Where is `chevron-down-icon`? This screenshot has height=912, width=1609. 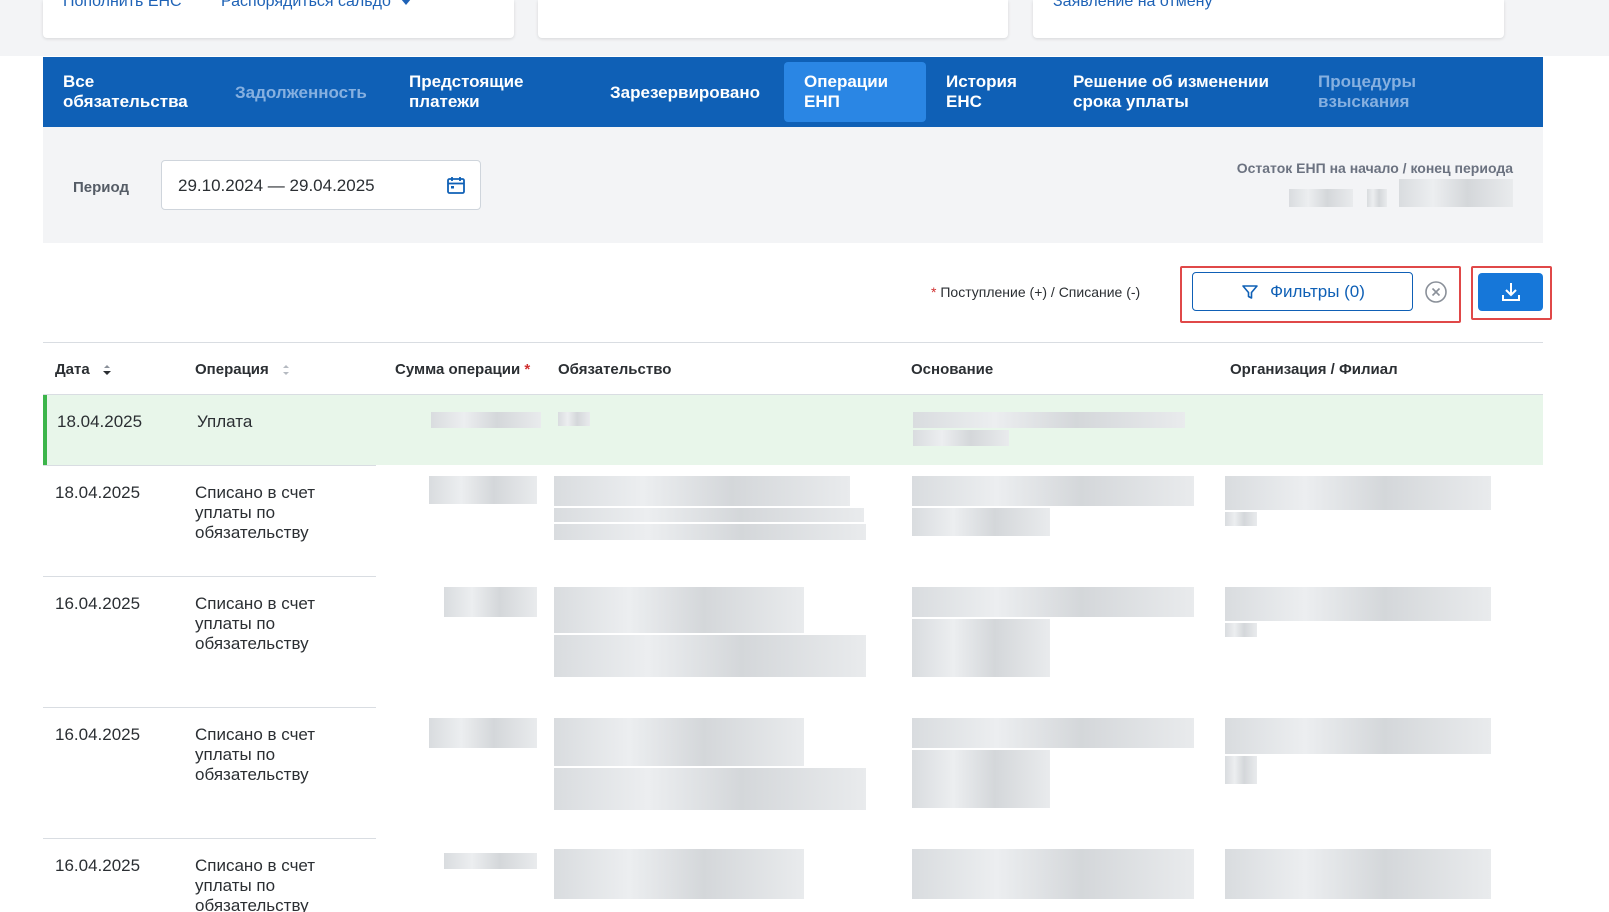 chevron-down-icon is located at coordinates (405, 2).